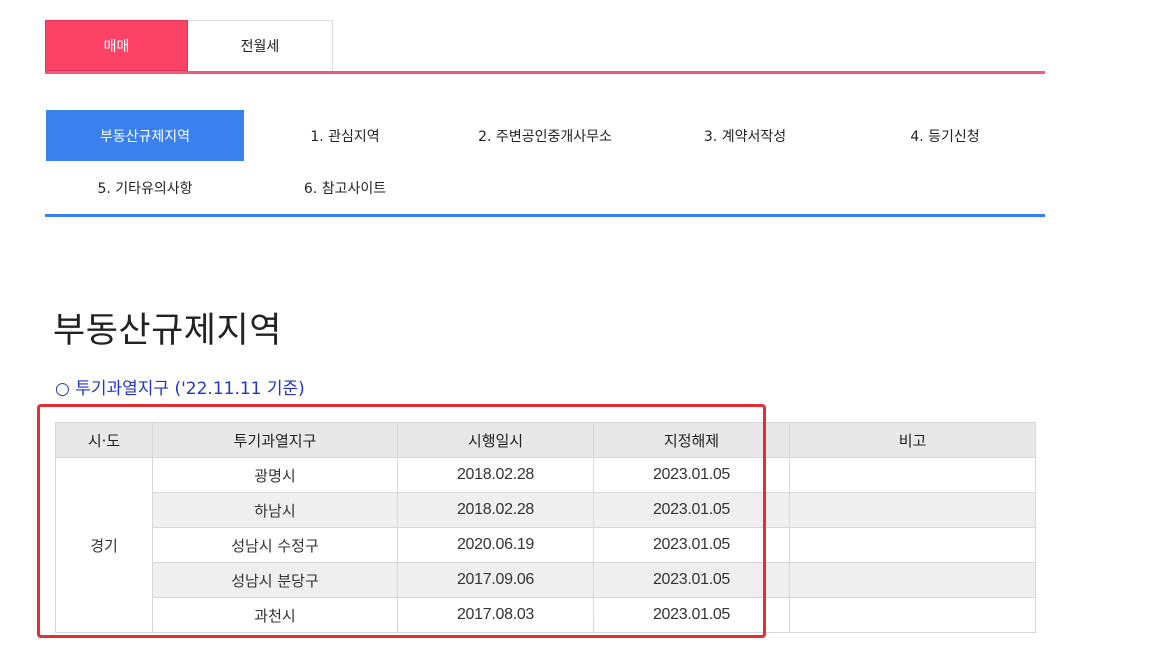 Image resolution: width=1151 pixels, height=650 pixels. I want to click on header-start-date: 시행일시, so click(495, 440).